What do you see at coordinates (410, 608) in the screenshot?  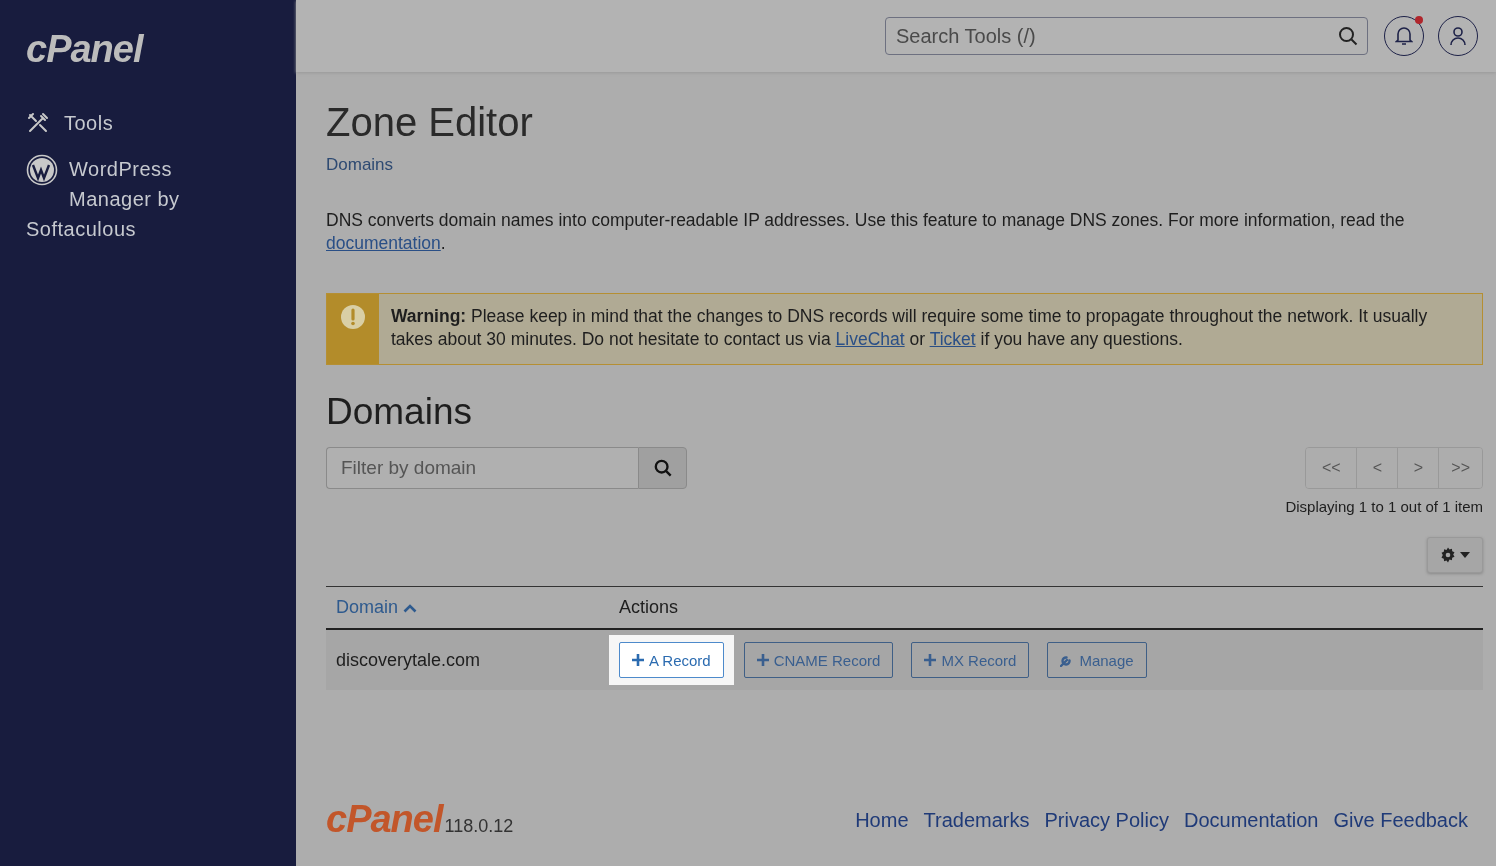 I see `sort-up-icon` at bounding box center [410, 608].